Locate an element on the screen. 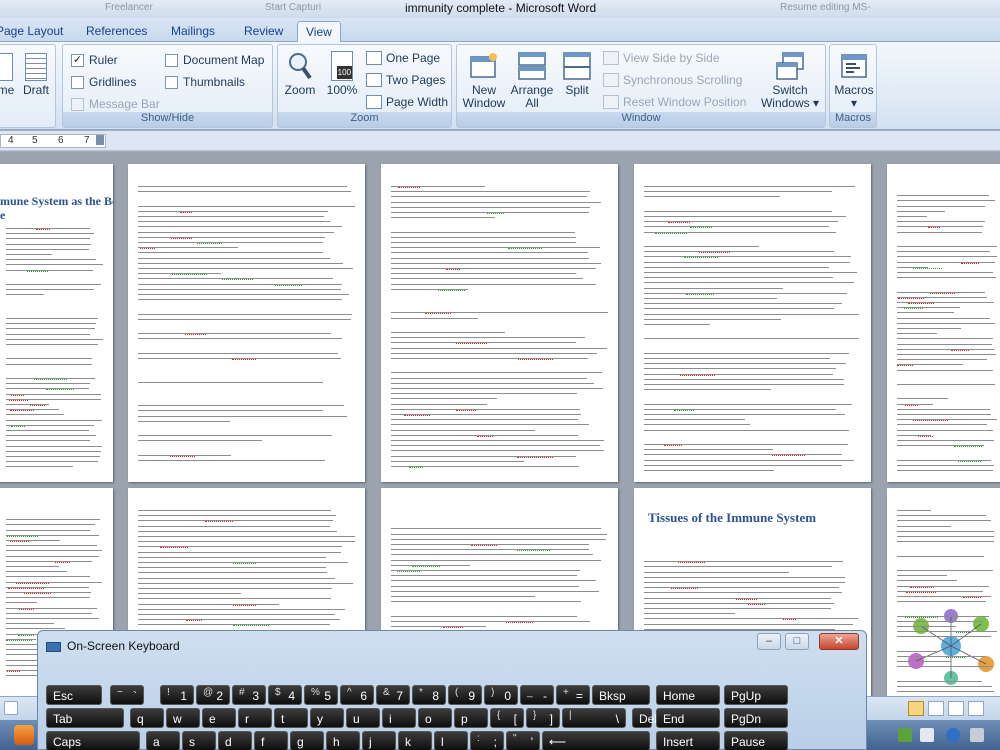  key-char: k is located at coordinates (415, 740).